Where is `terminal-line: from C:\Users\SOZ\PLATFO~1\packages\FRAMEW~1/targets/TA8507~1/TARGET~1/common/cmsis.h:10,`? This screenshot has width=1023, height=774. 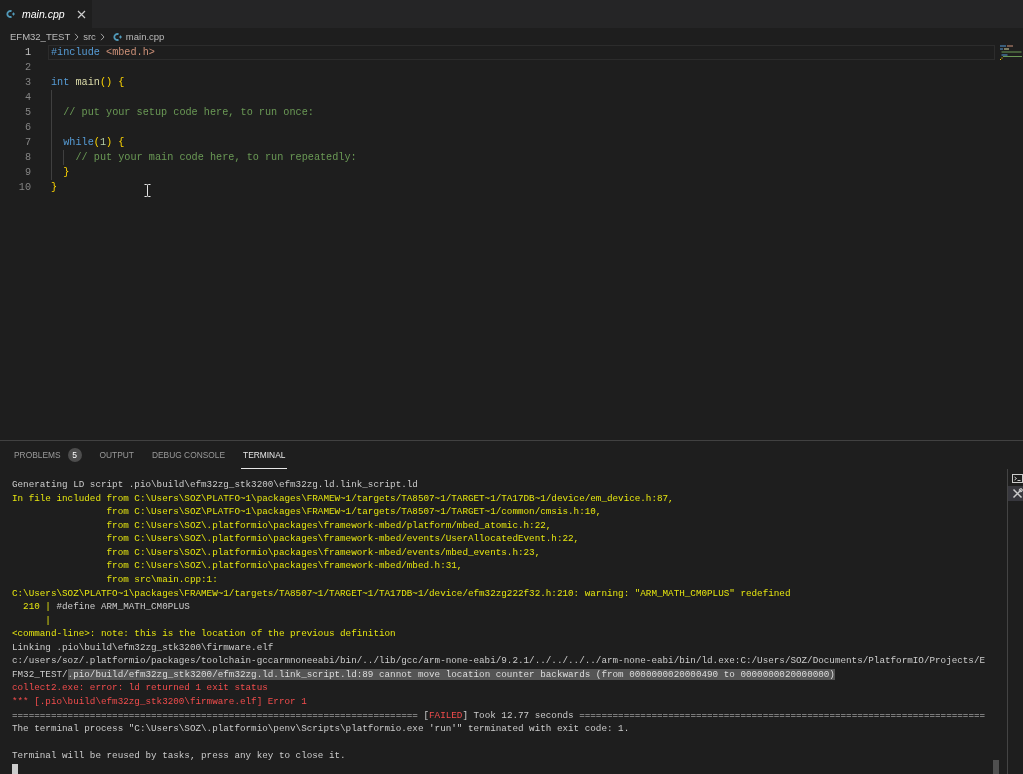 terminal-line: from C:\Users\SOZ\PLATFO~1\packages\FRAMEW~1/targets/TA8507~1/TARGET~1/common/cmsis.h:10, is located at coordinates (353, 512).